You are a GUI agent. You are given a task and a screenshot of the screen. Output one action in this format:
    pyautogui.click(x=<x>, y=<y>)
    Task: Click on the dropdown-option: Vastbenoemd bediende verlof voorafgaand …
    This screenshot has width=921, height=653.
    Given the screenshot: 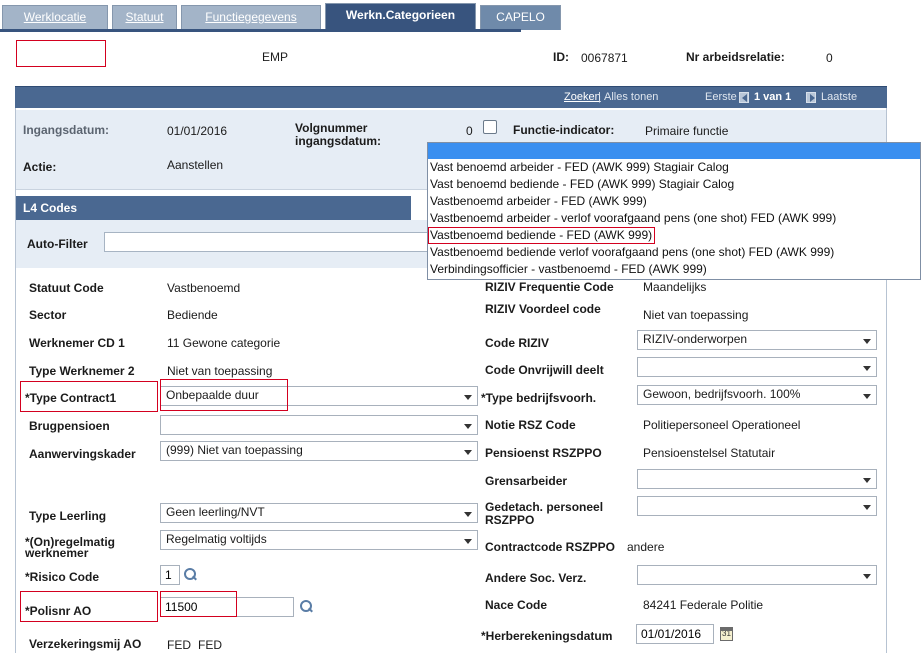 What is the action you would take?
    pyautogui.click(x=674, y=252)
    